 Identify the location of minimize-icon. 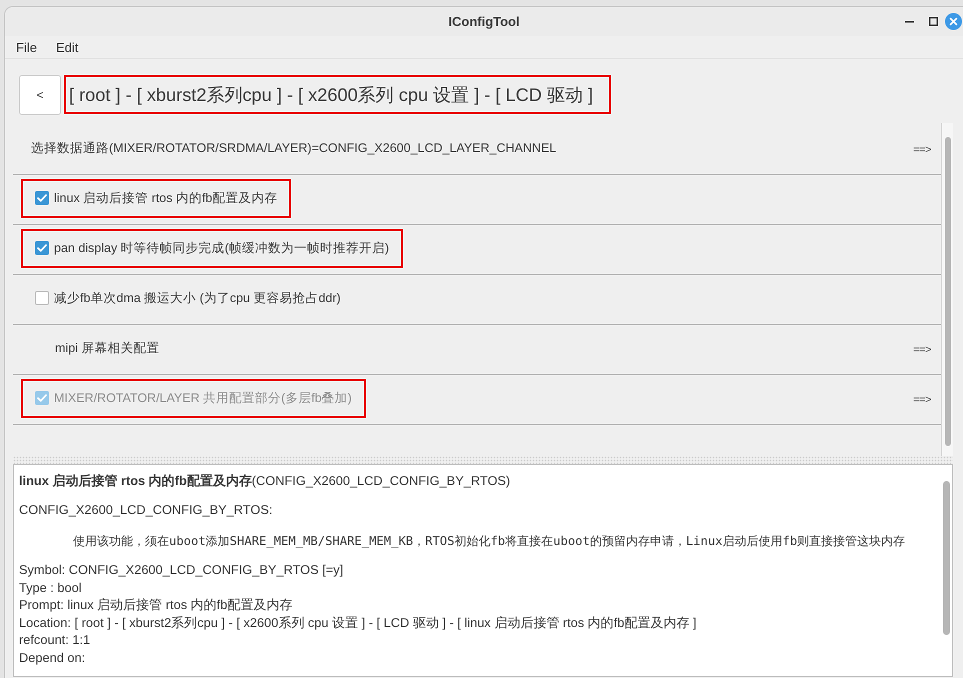
(909, 21).